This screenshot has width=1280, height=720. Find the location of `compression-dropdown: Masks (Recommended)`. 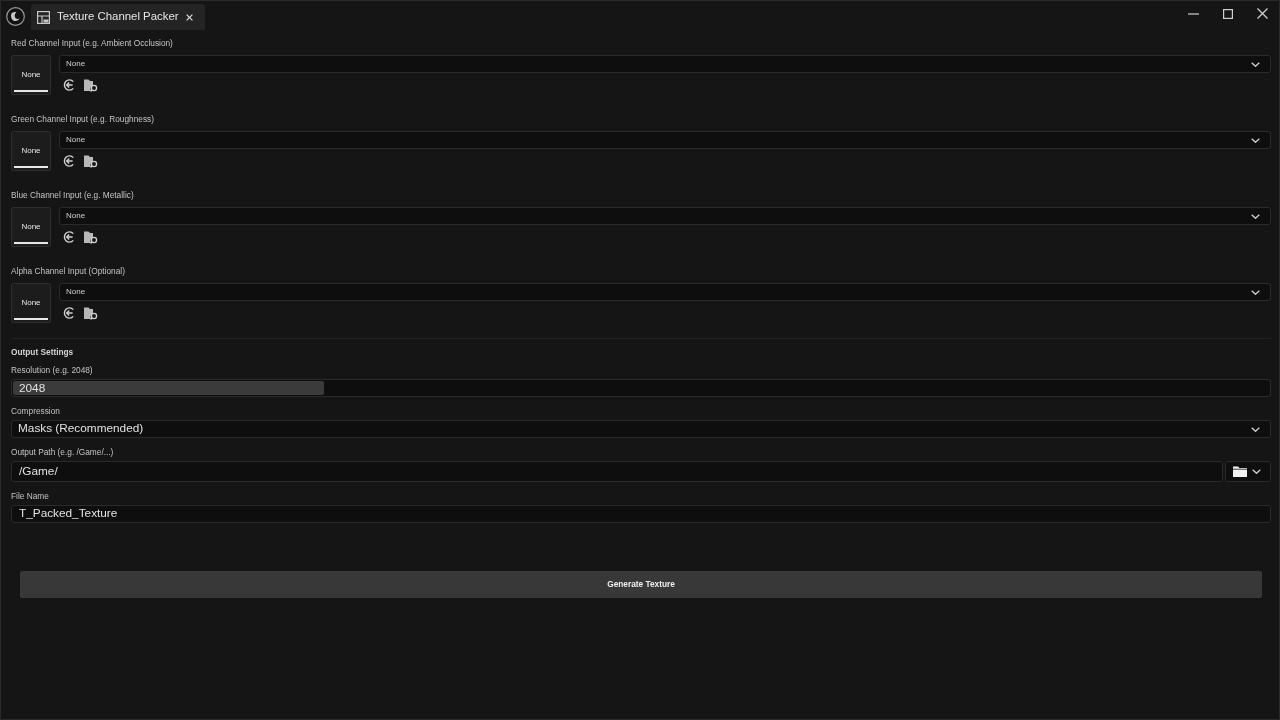

compression-dropdown: Masks (Recommended) is located at coordinates (641, 429).